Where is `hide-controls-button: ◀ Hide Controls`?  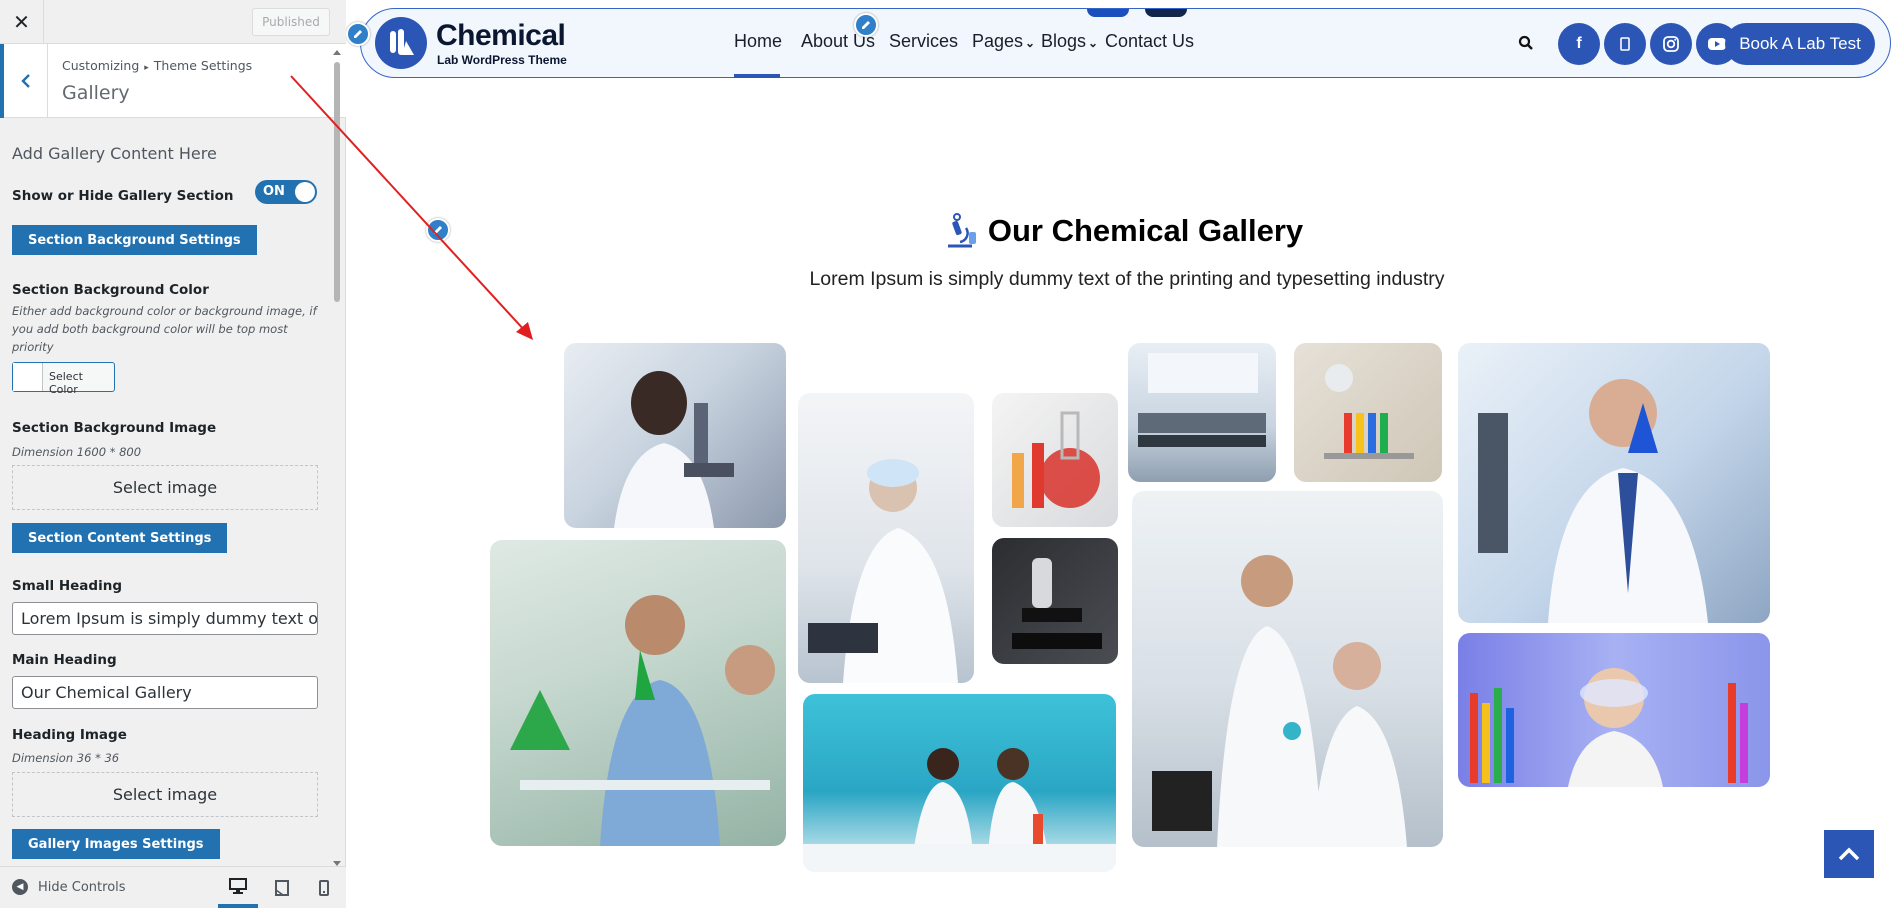 hide-controls-button: ◀ Hide Controls is located at coordinates (69, 887).